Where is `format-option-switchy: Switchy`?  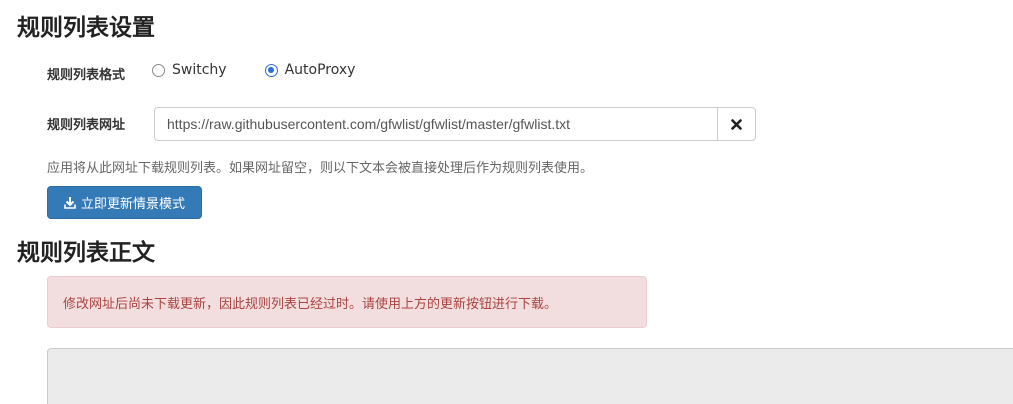 format-option-switchy: Switchy is located at coordinates (189, 70).